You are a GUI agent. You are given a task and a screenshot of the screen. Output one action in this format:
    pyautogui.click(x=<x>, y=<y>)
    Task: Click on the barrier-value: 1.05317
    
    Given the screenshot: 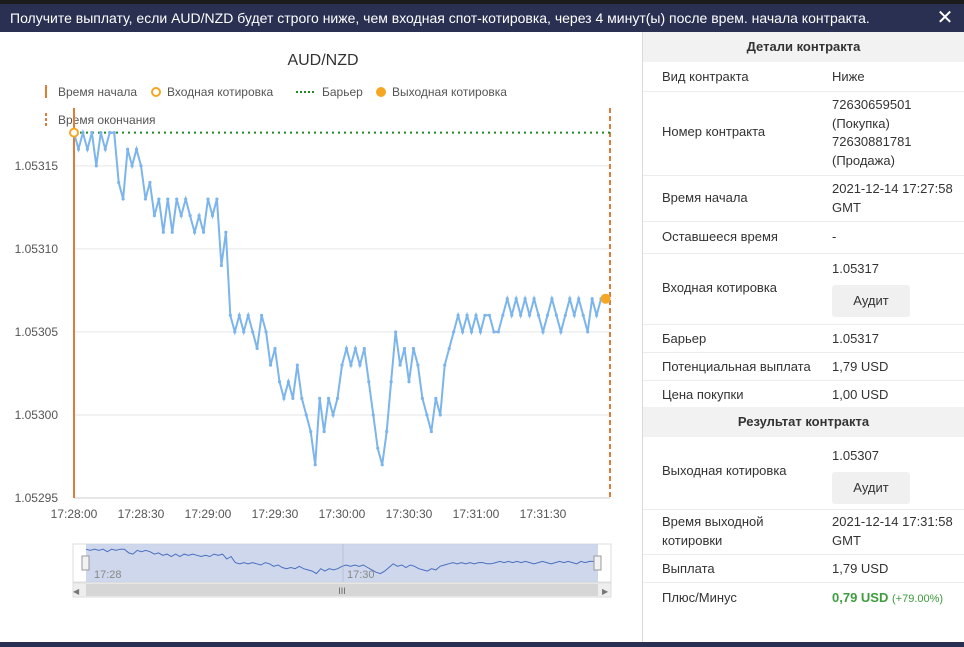 What is the action you would take?
    pyautogui.click(x=855, y=338)
    